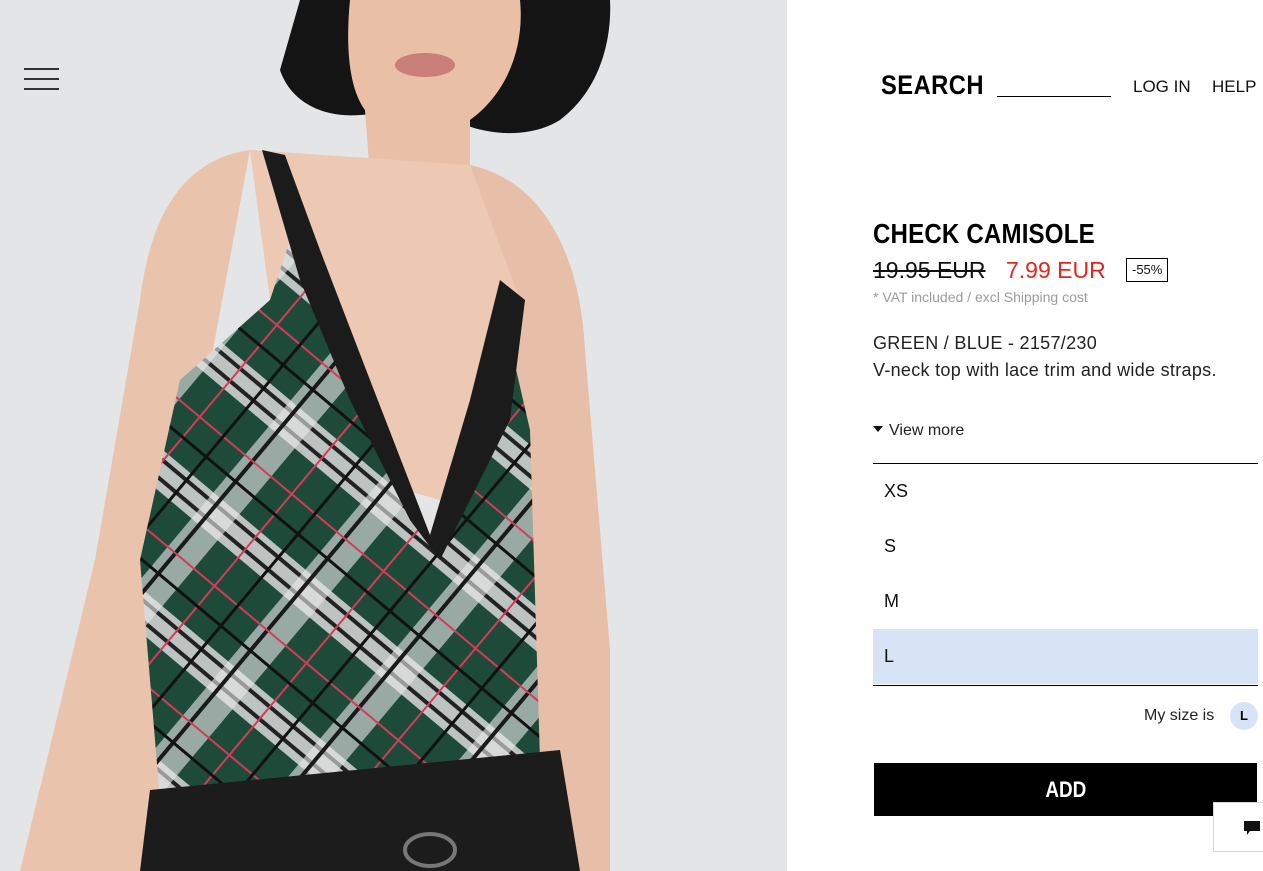  What do you see at coordinates (1065, 491) in the screenshot?
I see `size-option-xs: XS` at bounding box center [1065, 491].